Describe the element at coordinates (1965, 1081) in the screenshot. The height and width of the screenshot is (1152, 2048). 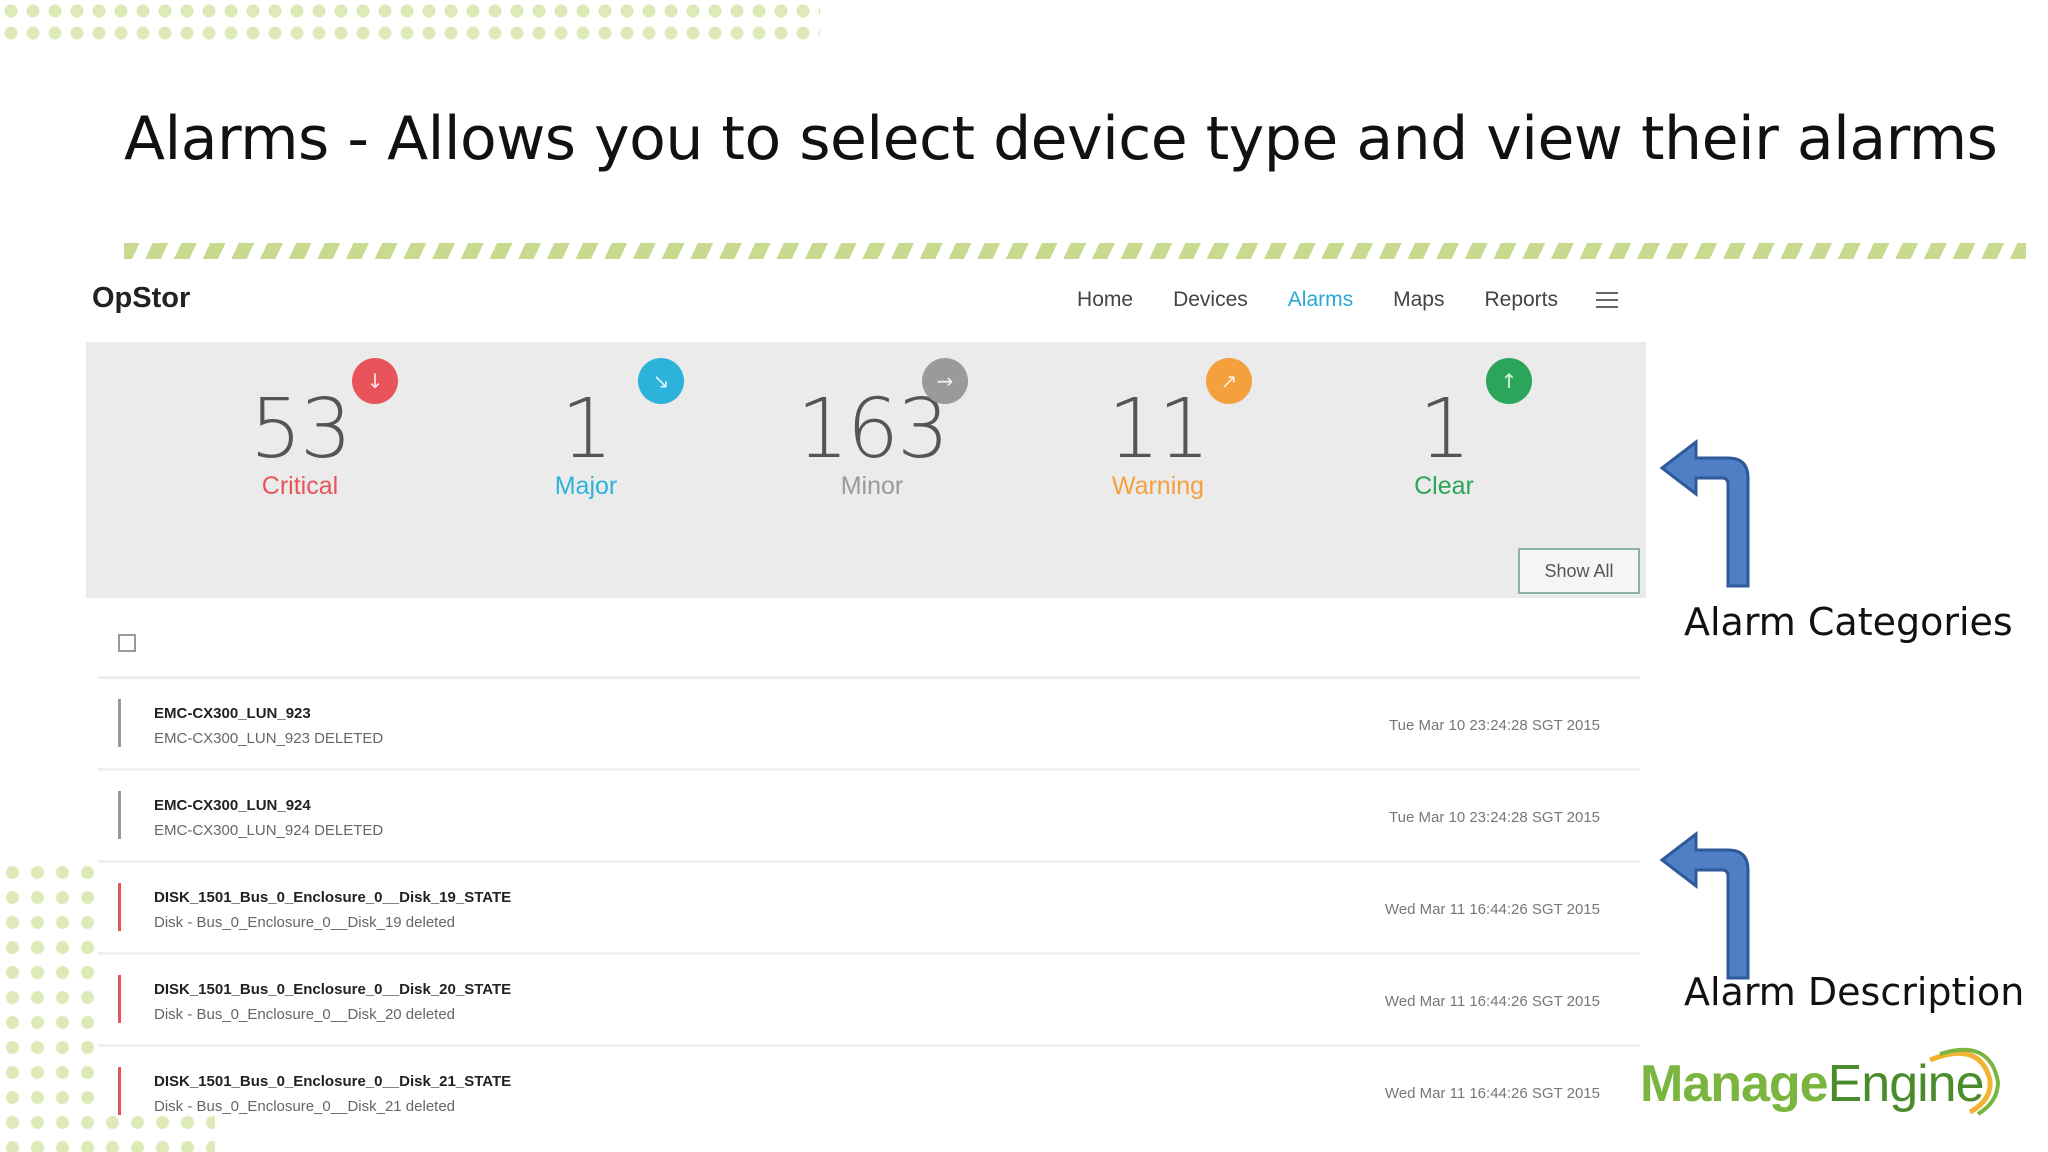
I see `logo-swoosh-icon` at that location.